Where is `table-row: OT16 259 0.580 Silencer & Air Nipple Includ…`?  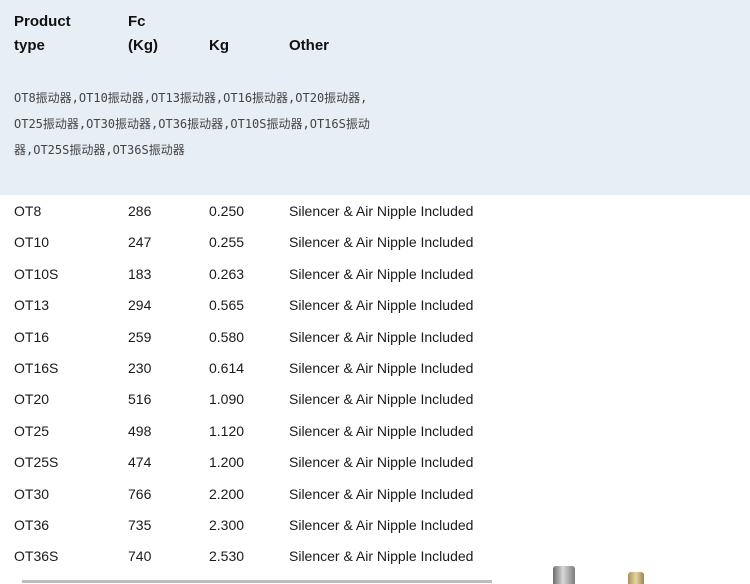 table-row: OT16 259 0.580 Silencer & Air Nipple Includ… is located at coordinates (375, 336).